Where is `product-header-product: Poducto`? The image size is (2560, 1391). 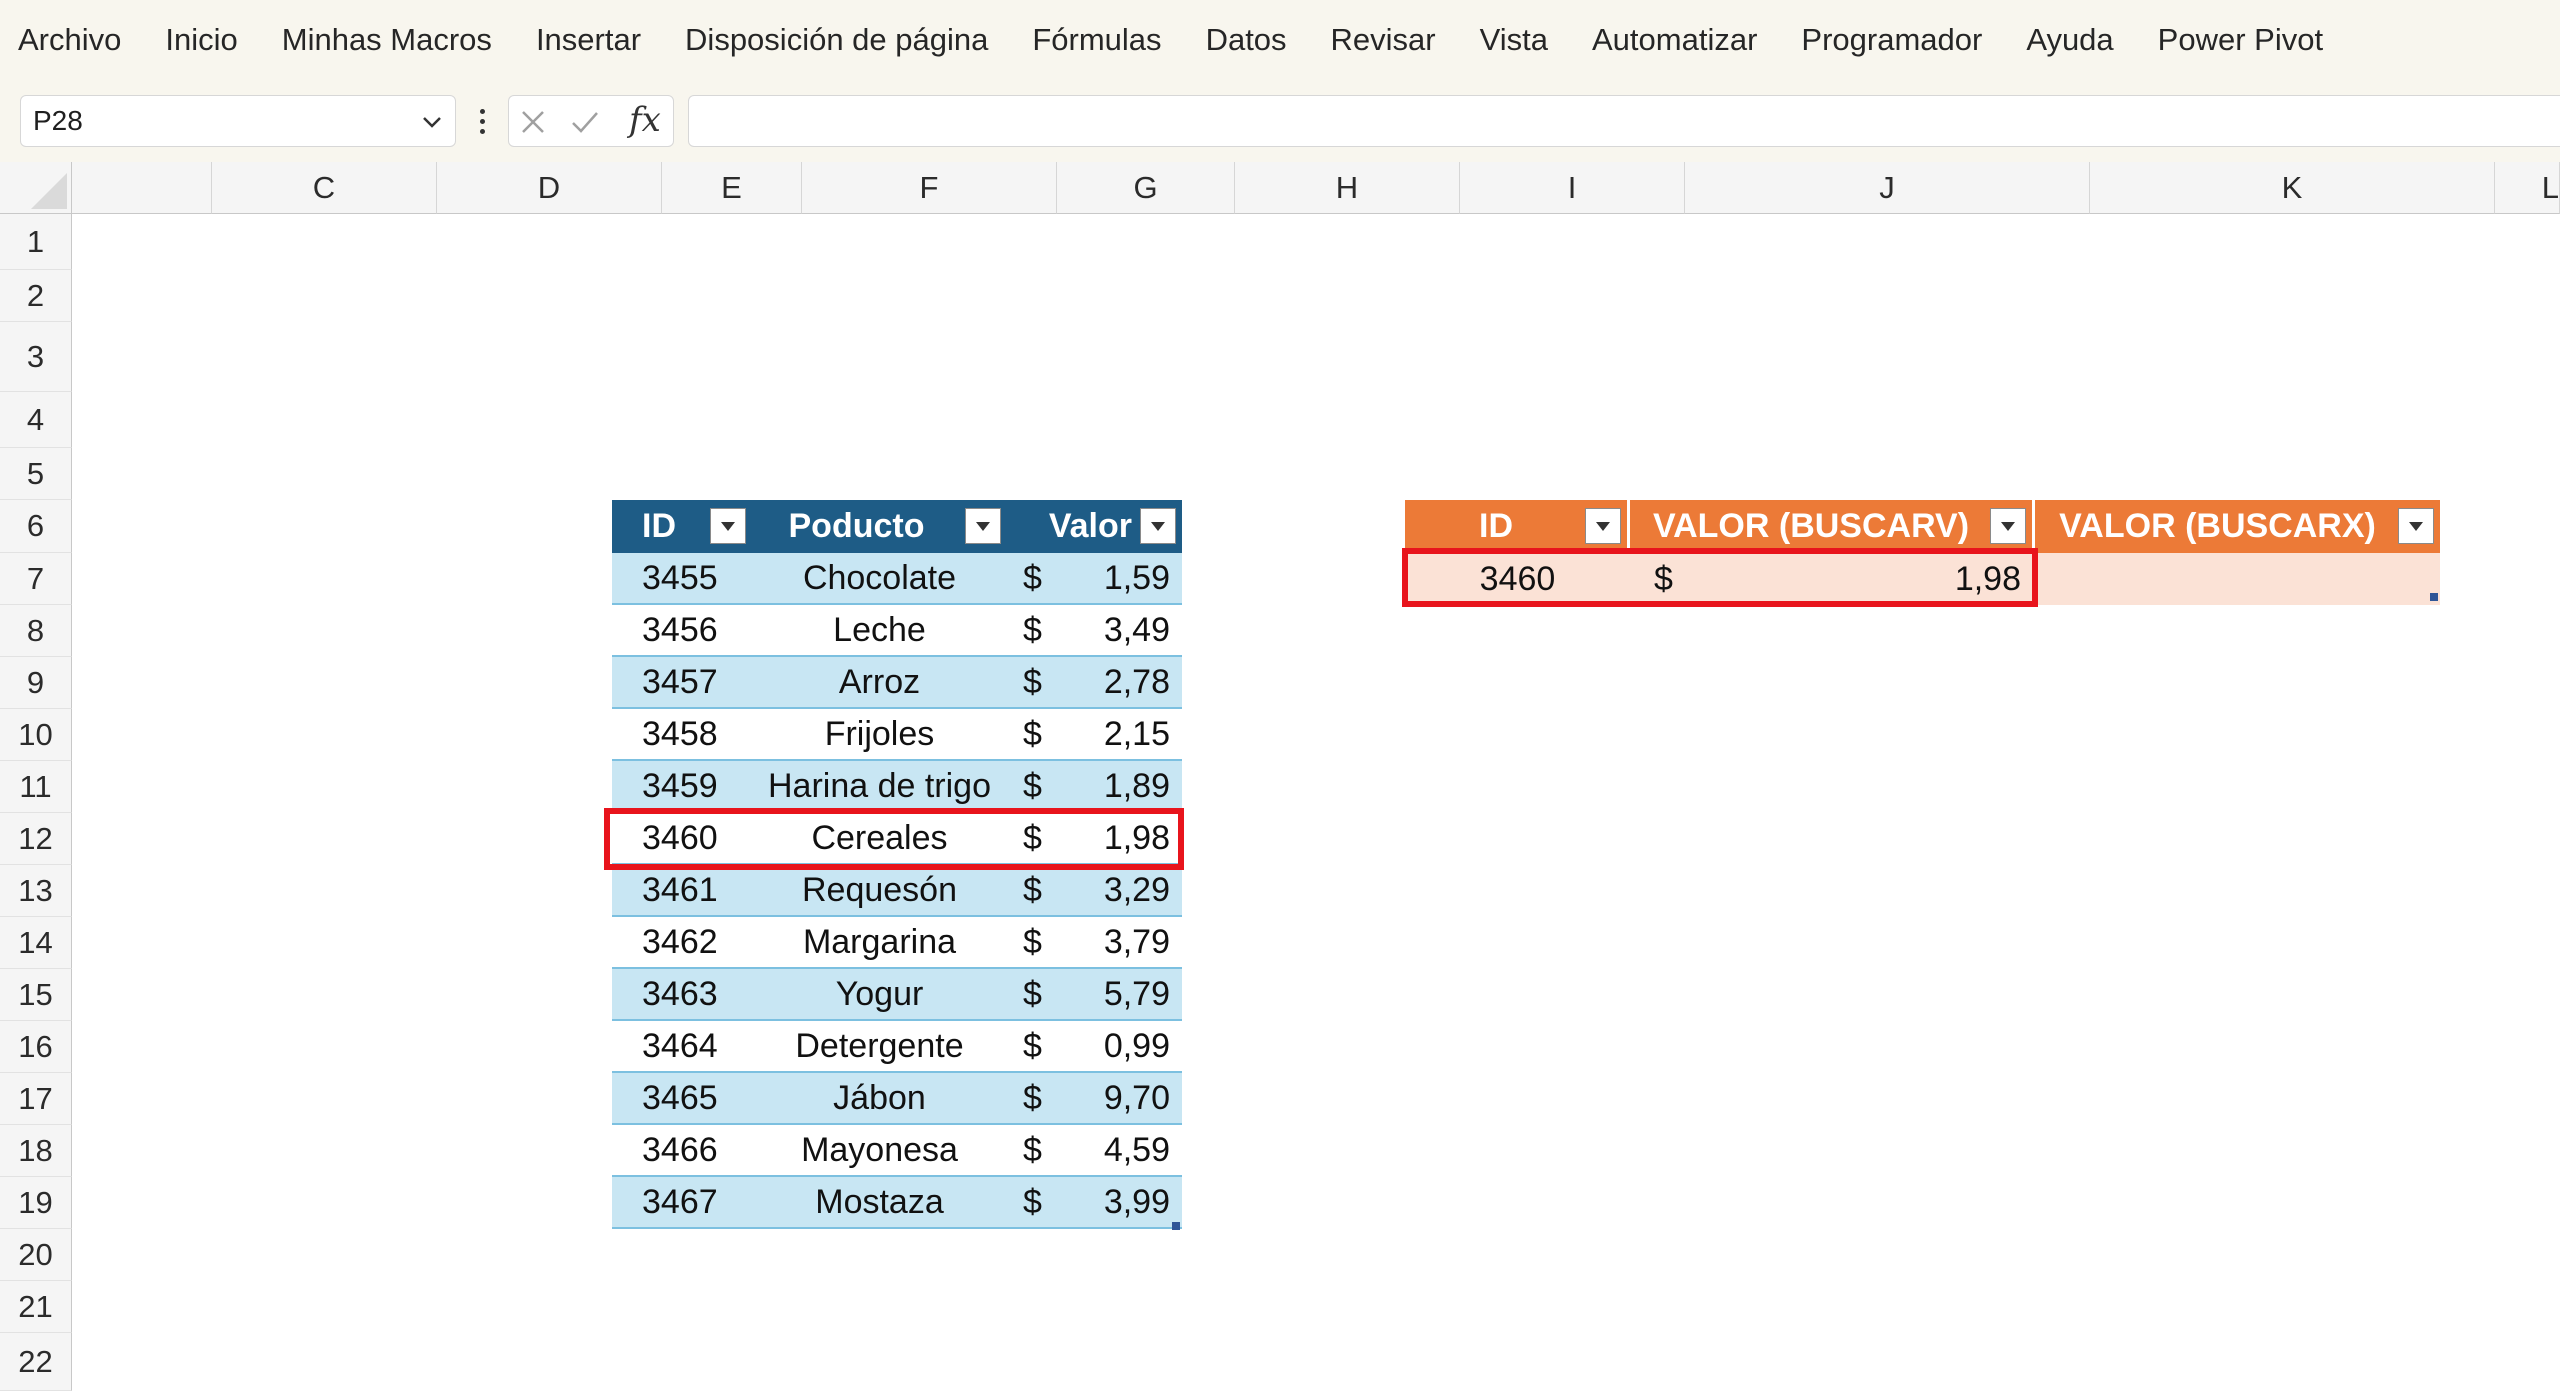
product-header-product: Poducto is located at coordinates (879, 526).